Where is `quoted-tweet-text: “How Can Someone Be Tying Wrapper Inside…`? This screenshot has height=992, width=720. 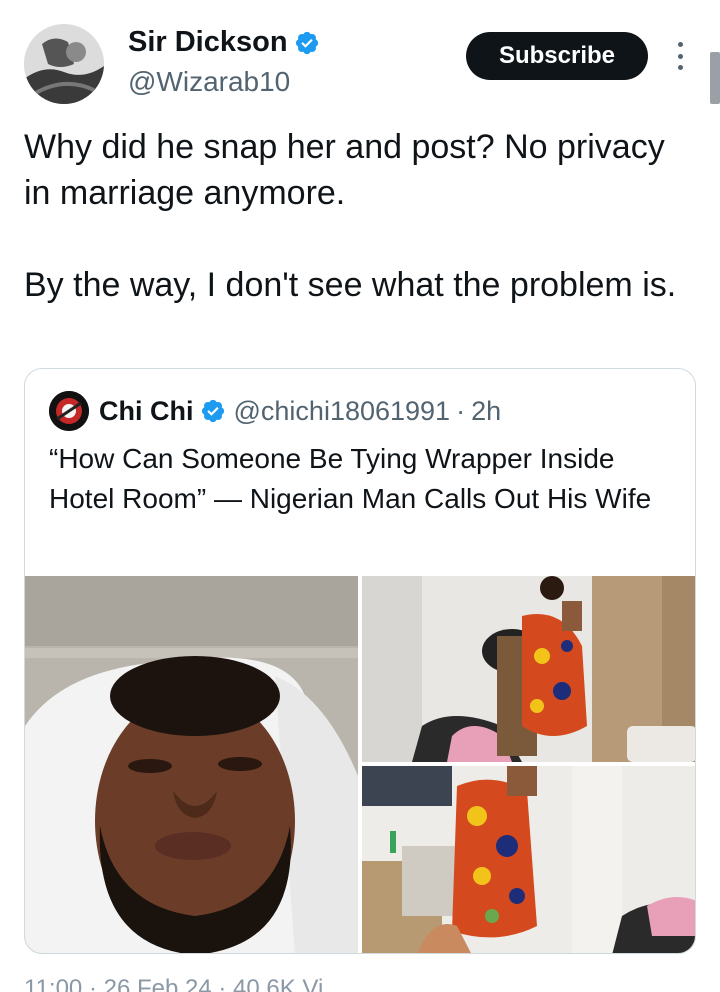 quoted-tweet-text: “How Can Someone Be Tying Wrapper Inside… is located at coordinates (350, 478).